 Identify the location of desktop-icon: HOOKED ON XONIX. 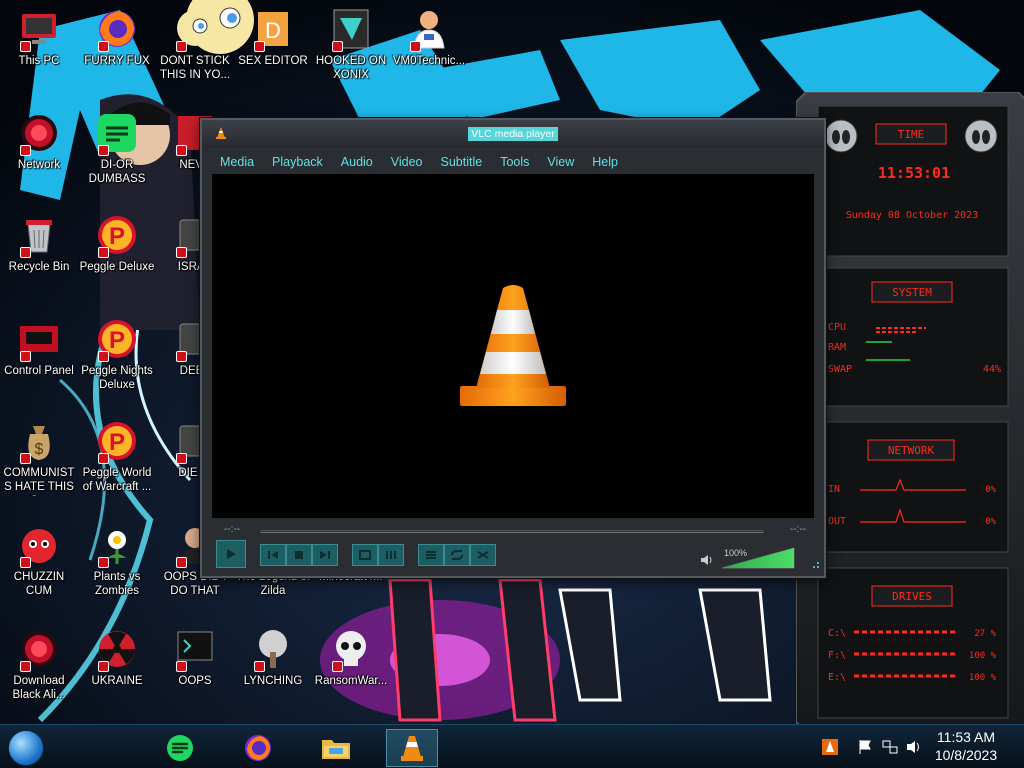
(351, 41).